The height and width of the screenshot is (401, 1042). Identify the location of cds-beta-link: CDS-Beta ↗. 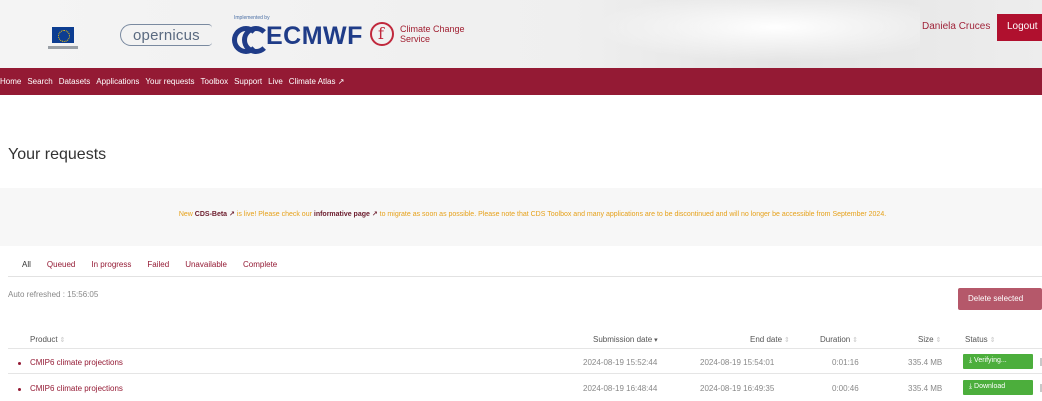
(215, 214).